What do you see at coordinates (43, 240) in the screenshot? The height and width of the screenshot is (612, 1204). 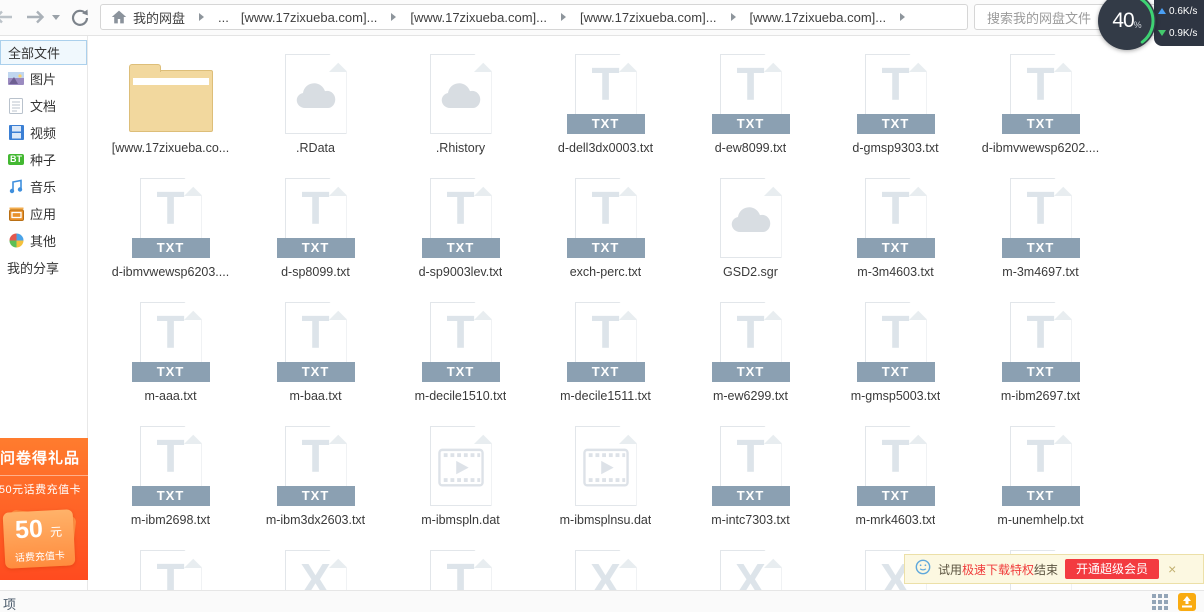 I see `sidebar-item-others: 其他` at bounding box center [43, 240].